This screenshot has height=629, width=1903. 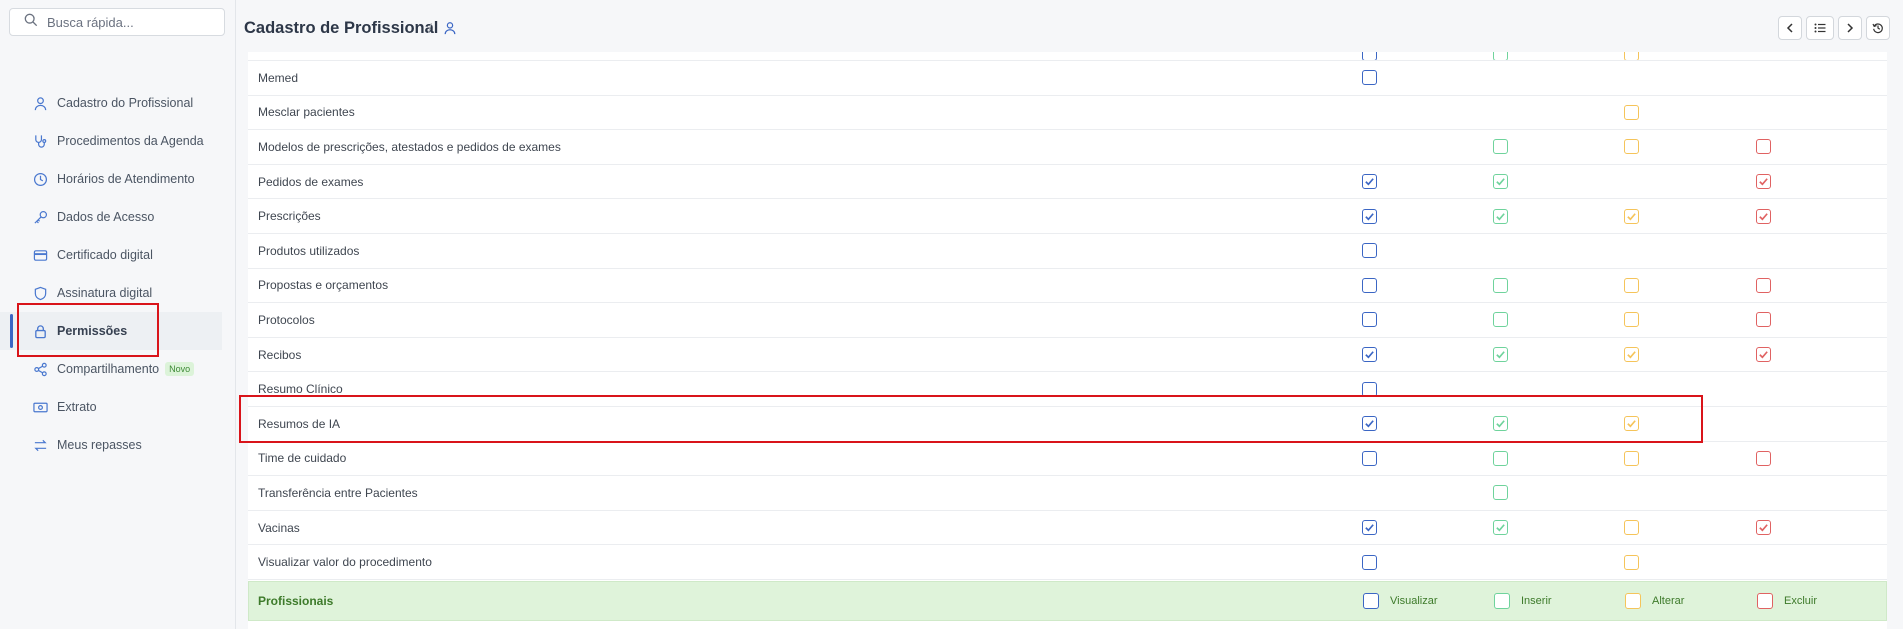 What do you see at coordinates (1067, 251) in the screenshot?
I see `table-row: Produtos utilizados` at bounding box center [1067, 251].